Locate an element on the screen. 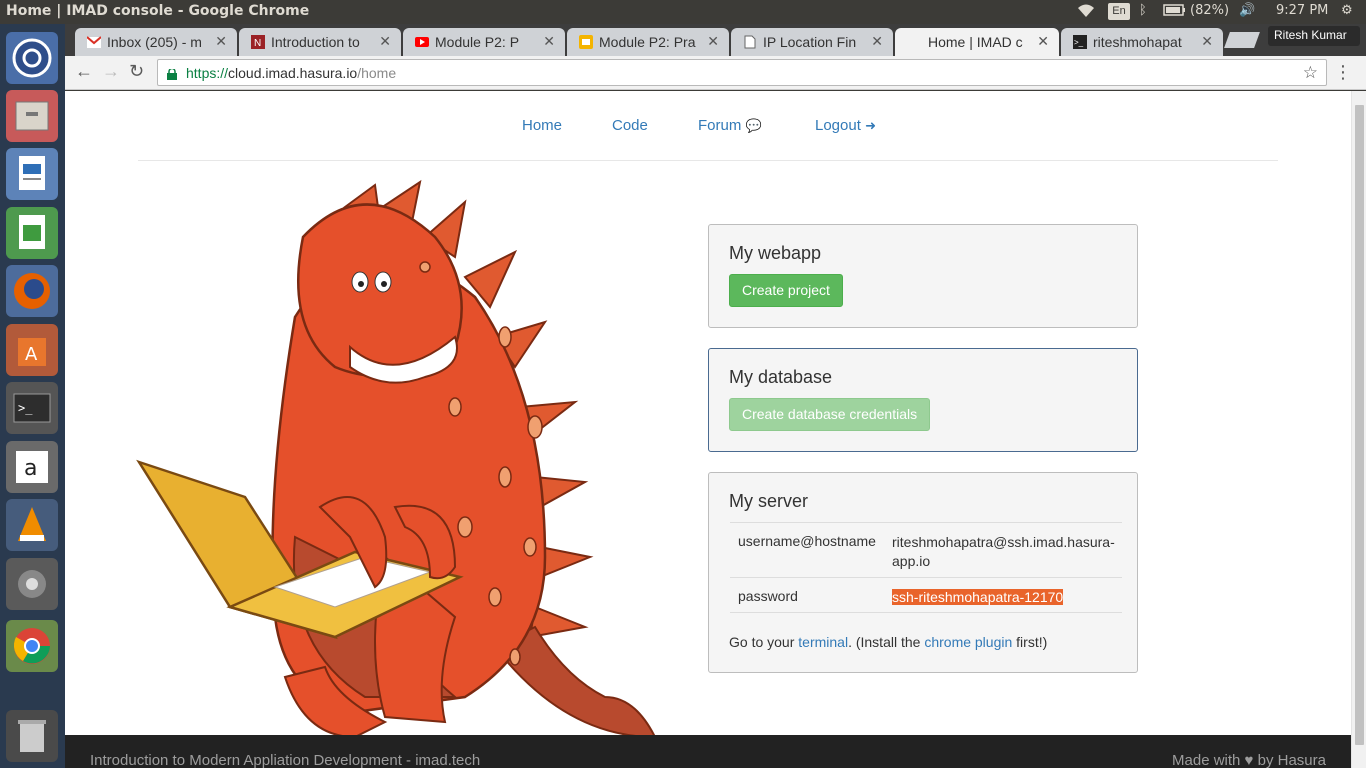 The width and height of the screenshot is (1366, 768). volume-icon: 🔊 is located at coordinates (1247, 10).